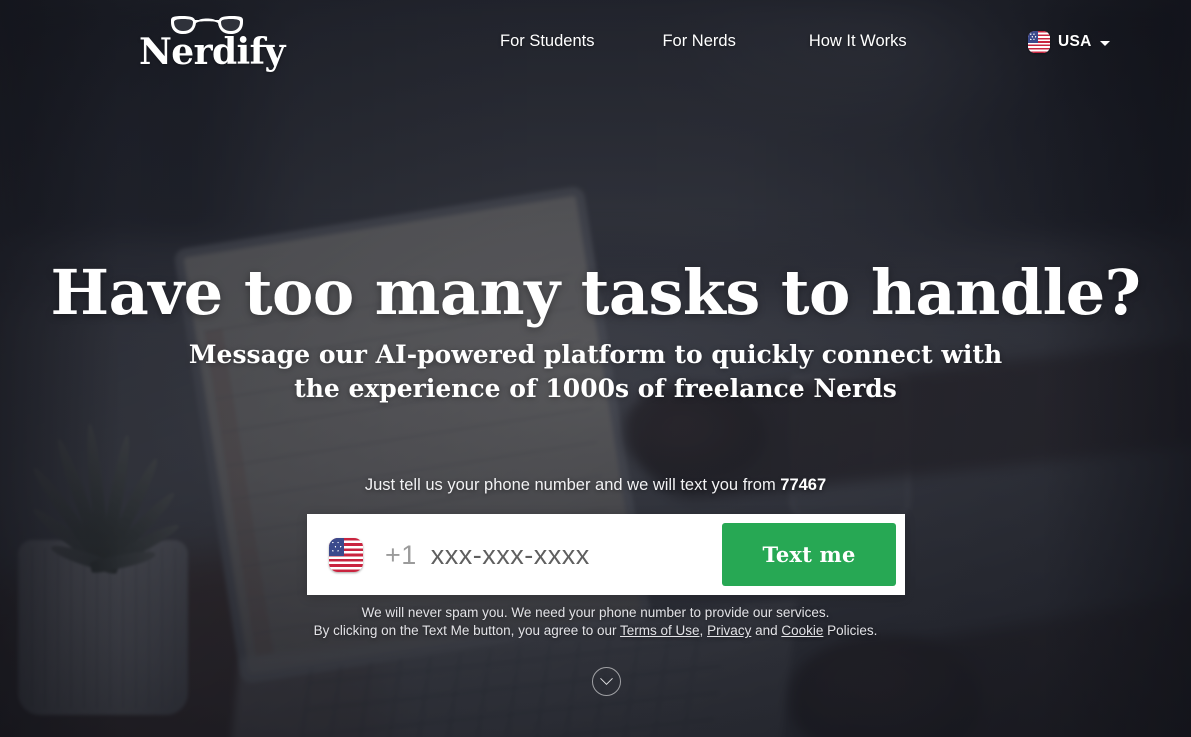  What do you see at coordinates (803, 485) in the screenshot?
I see `shortcode: 77467` at bounding box center [803, 485].